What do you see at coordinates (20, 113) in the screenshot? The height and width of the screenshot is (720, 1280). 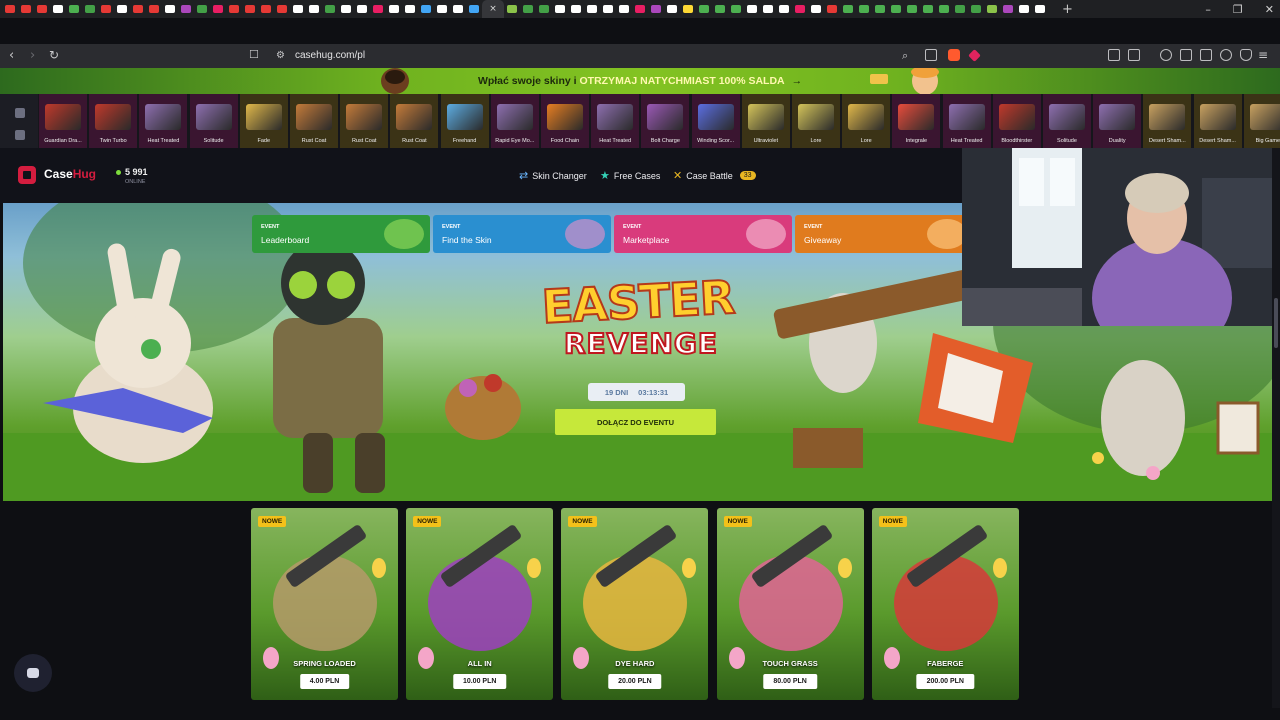 I see `all-drops-icon` at bounding box center [20, 113].